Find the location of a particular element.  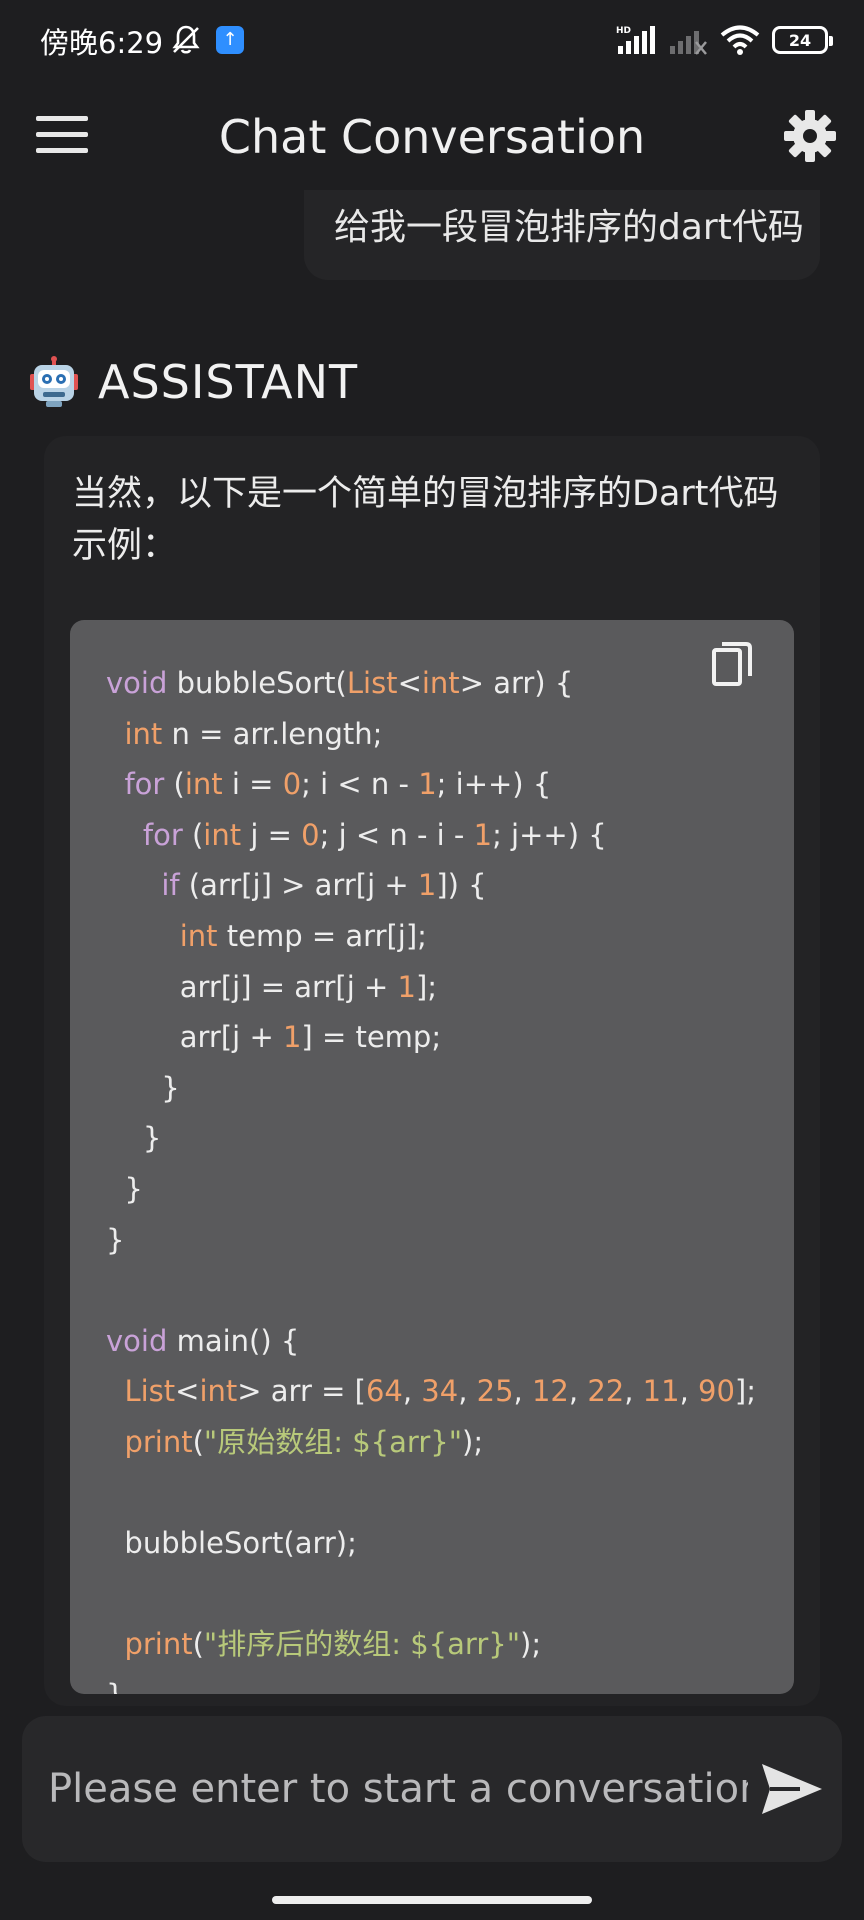

code-line: void bubbleSort(List<int> arr) { is located at coordinates (340, 683).